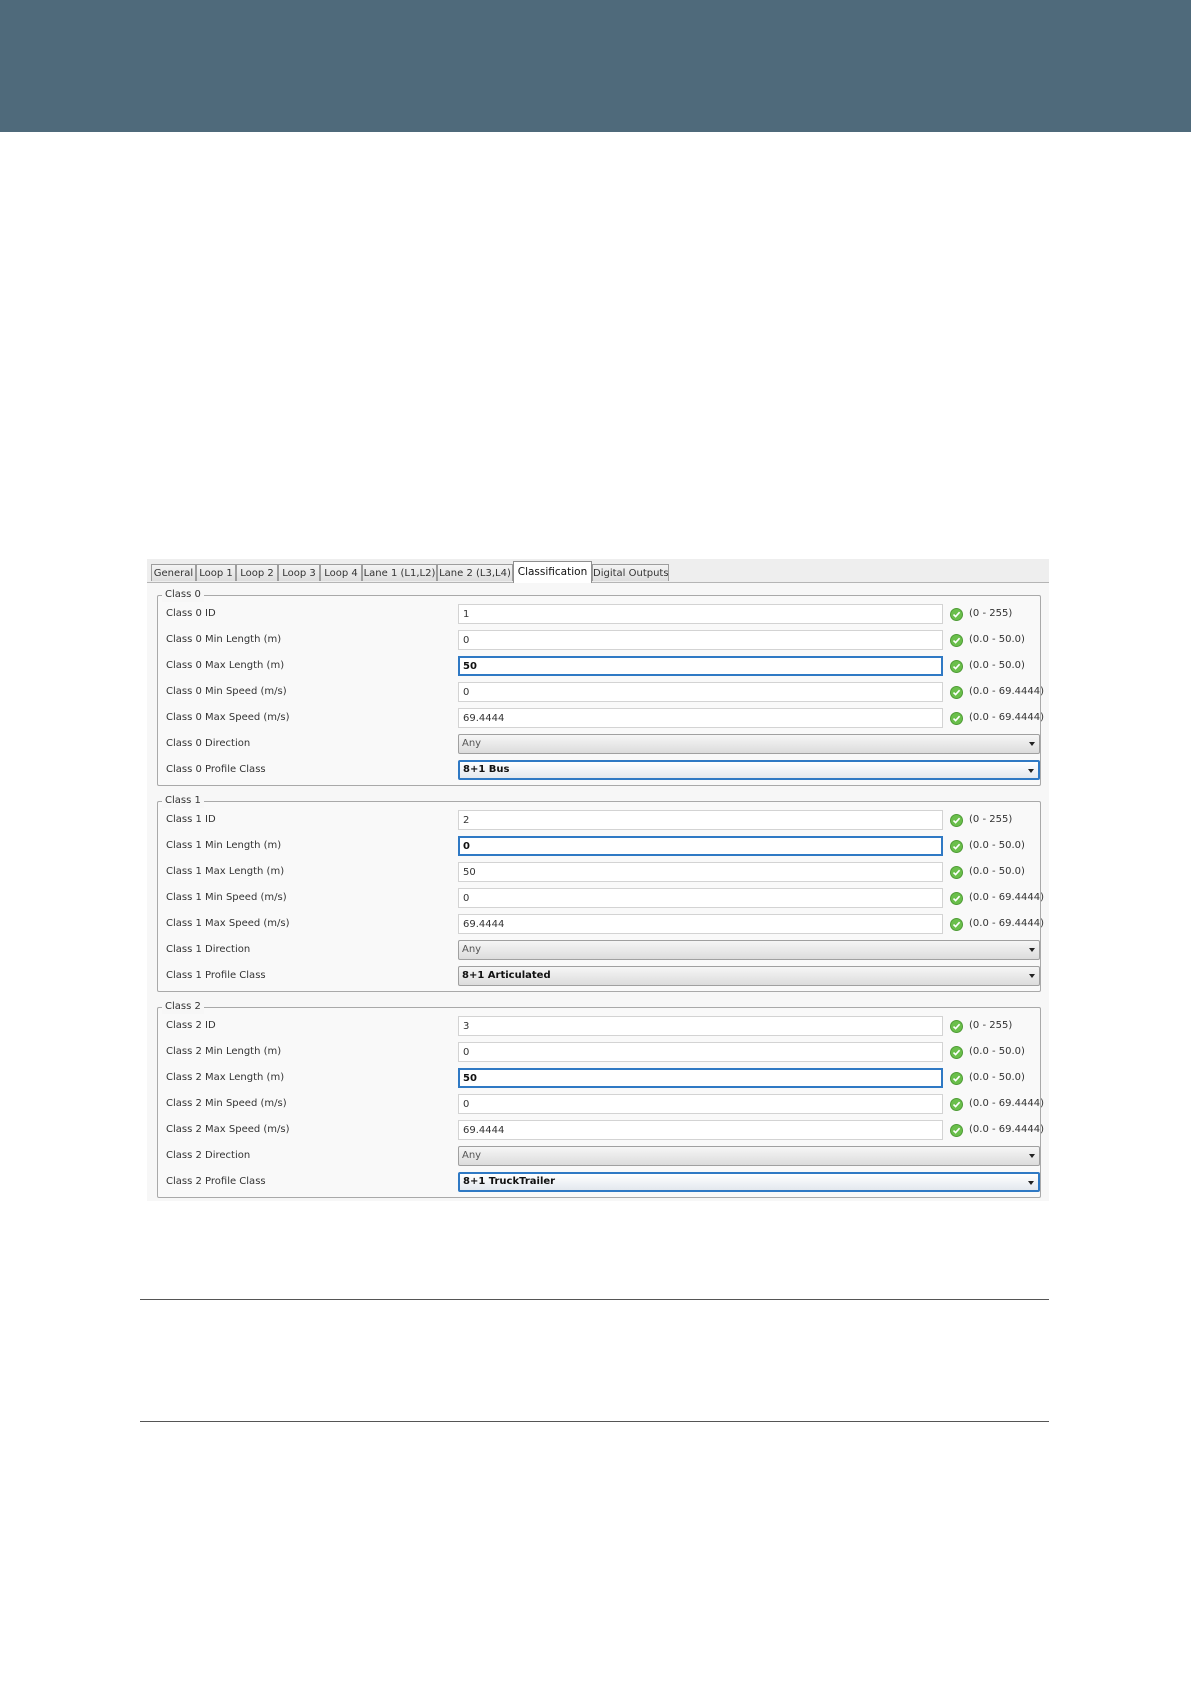 The image size is (1191, 1684). What do you see at coordinates (749, 770) in the screenshot?
I see `class-0-profile-select: 8+1 Bus` at bounding box center [749, 770].